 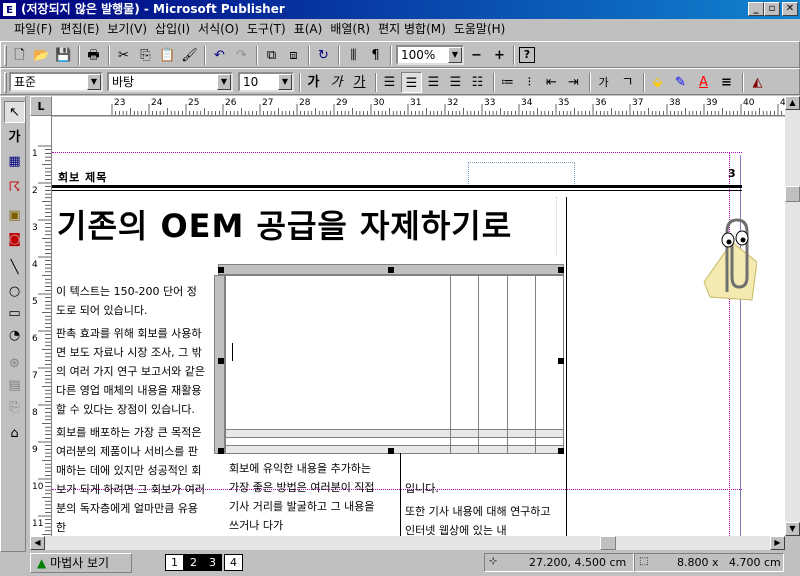 I want to click on oval-tool-icon: ○, so click(x=14, y=292).